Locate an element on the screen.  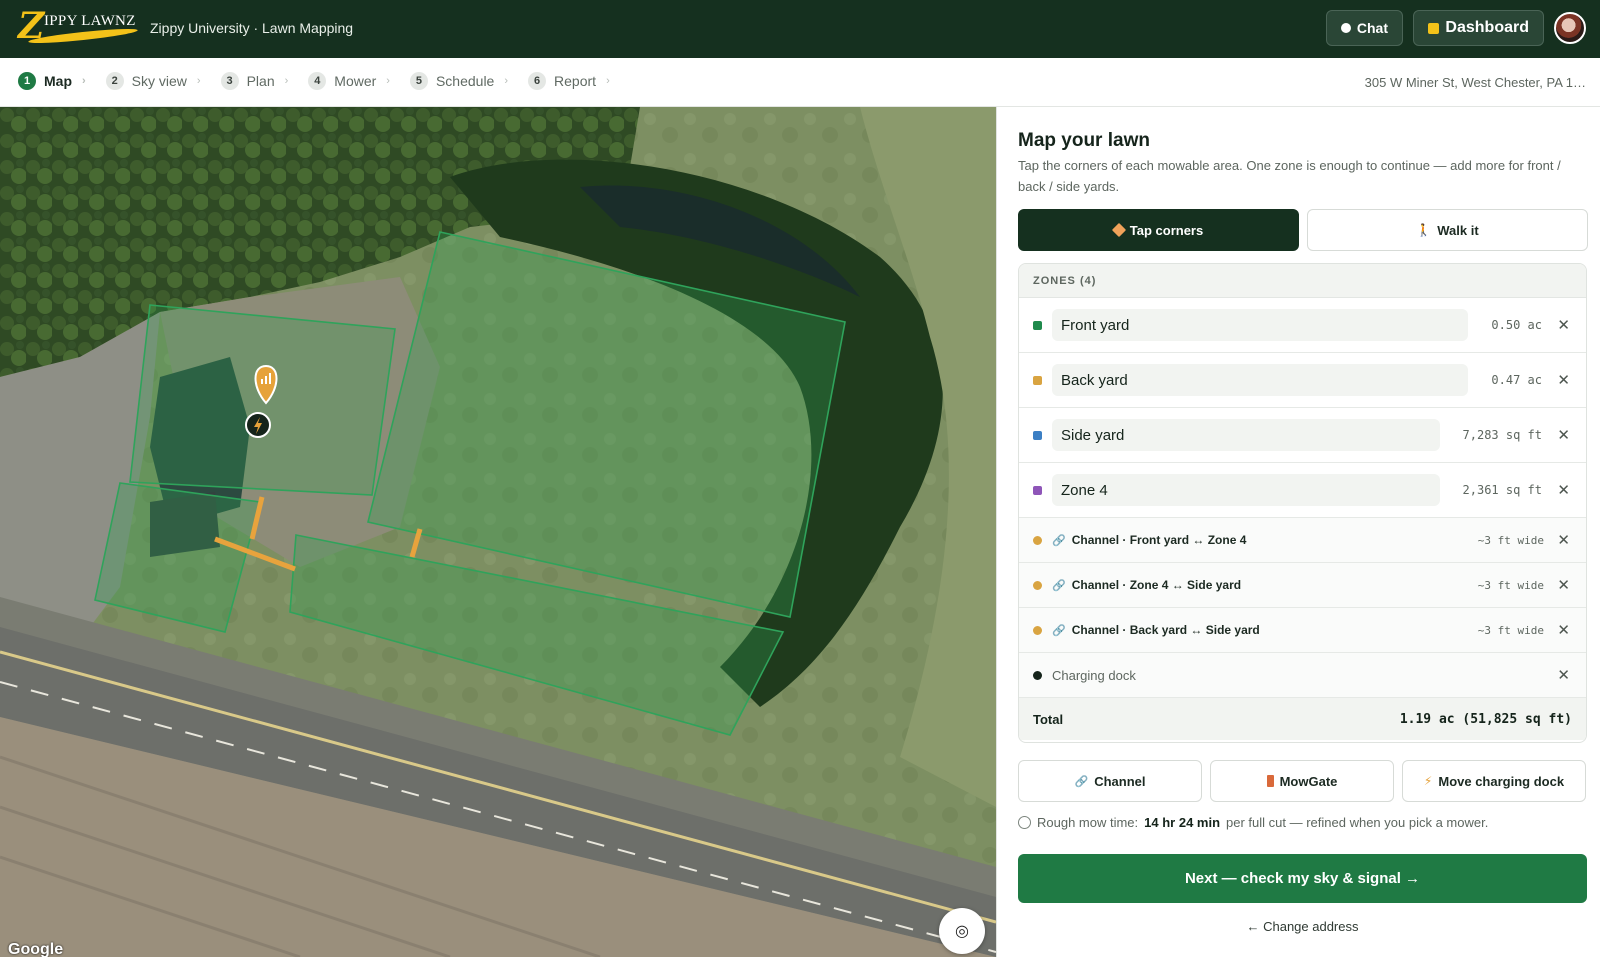
mode-toggle: Tap corners 🚶 Walk it is located at coordinates (1303, 230).